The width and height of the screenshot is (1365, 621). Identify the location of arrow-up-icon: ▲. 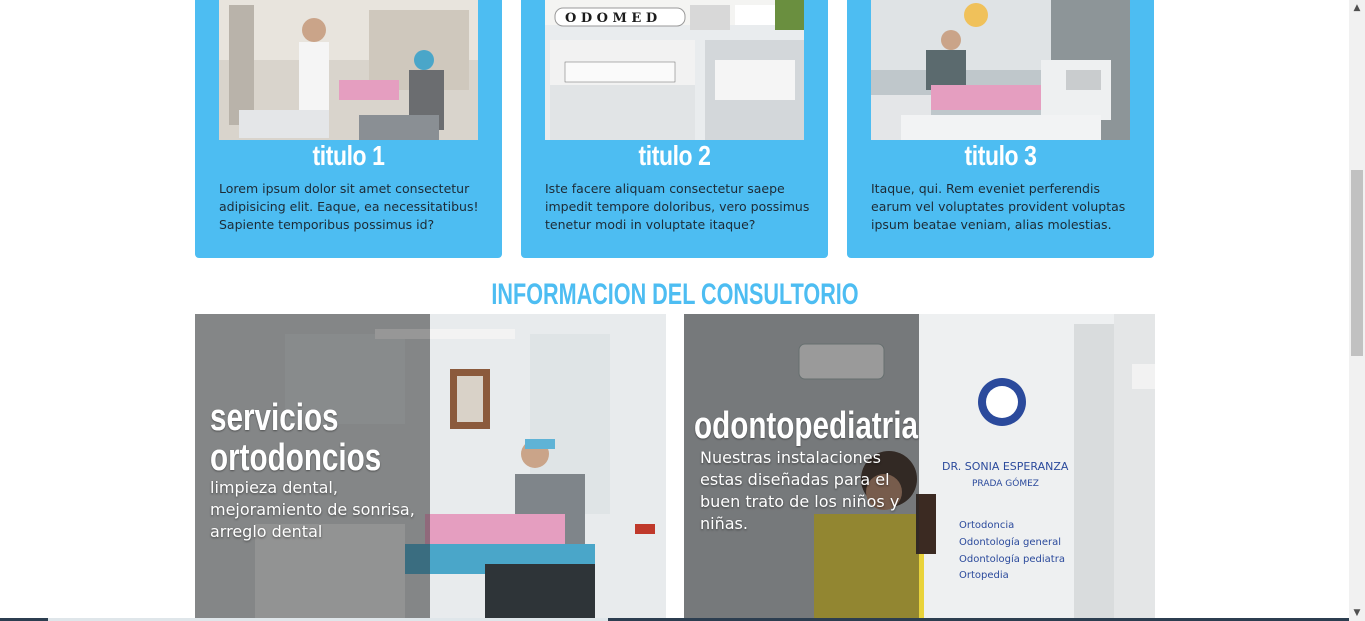
(1357, 8).